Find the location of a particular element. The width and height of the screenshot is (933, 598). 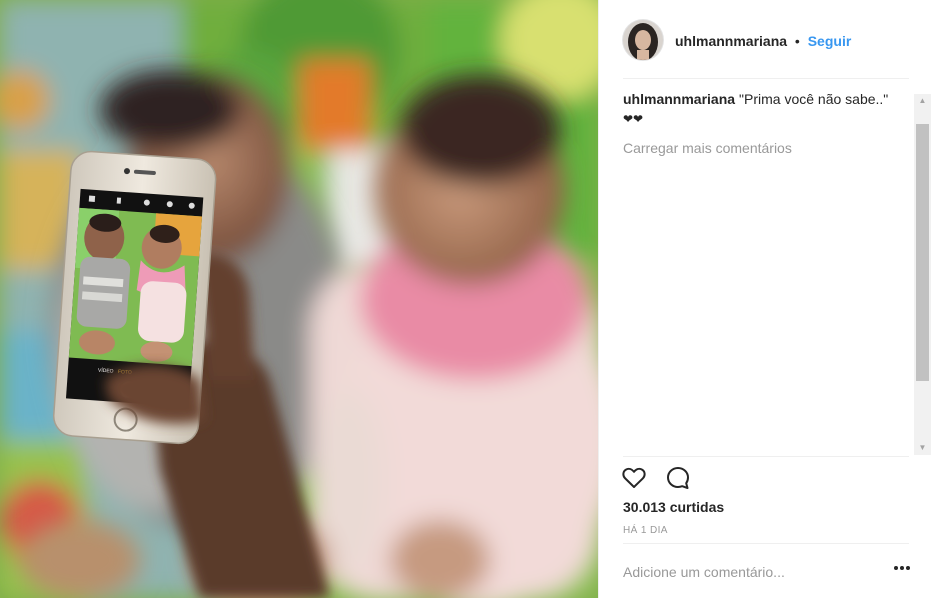

heart-outline-icon is located at coordinates (634, 477).